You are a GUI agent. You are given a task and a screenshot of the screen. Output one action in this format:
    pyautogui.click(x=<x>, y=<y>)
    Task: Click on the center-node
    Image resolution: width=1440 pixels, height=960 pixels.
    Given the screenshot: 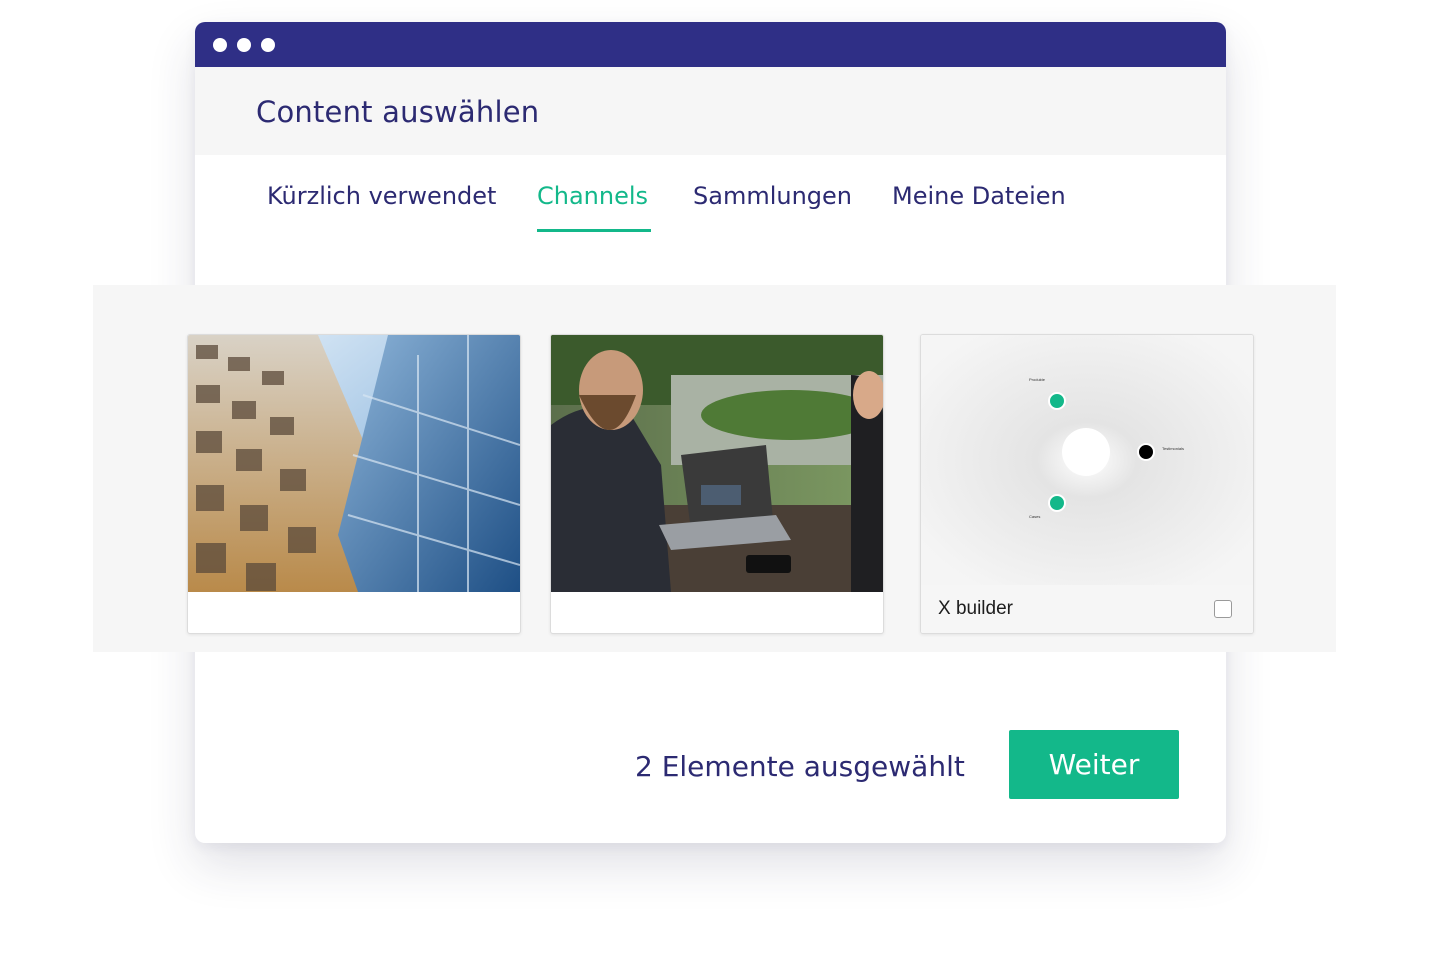 What is the action you would take?
    pyautogui.click(x=1086, y=452)
    